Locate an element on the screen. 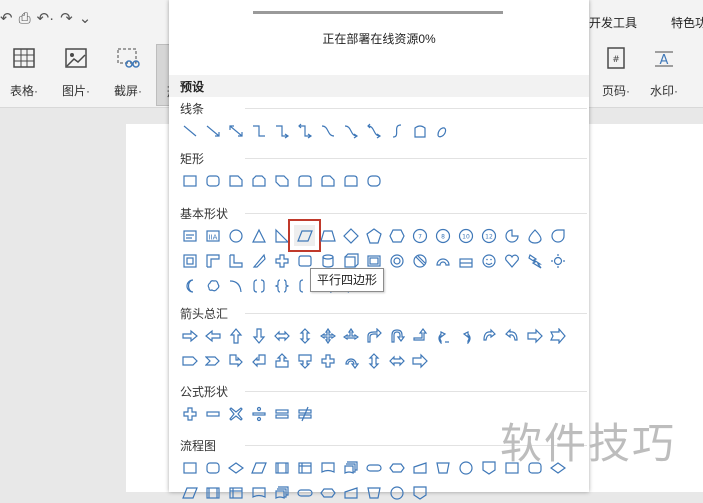 This screenshot has width=703, height=503. ribbon-right-button-0: # 页码· is located at coordinates (616, 74).